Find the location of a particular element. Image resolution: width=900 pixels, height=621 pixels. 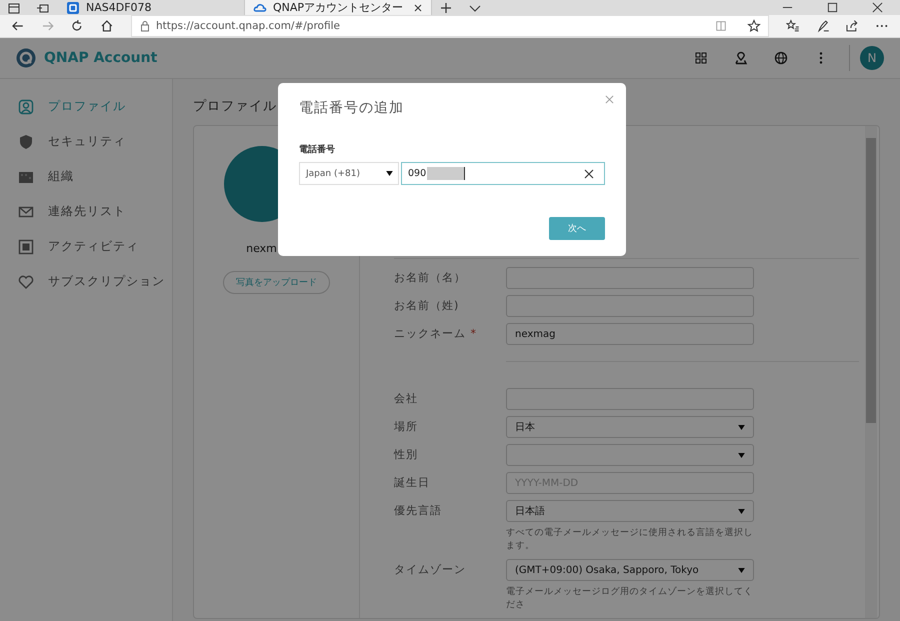

sidebar-item: 連絡先リスト is located at coordinates (86, 211).